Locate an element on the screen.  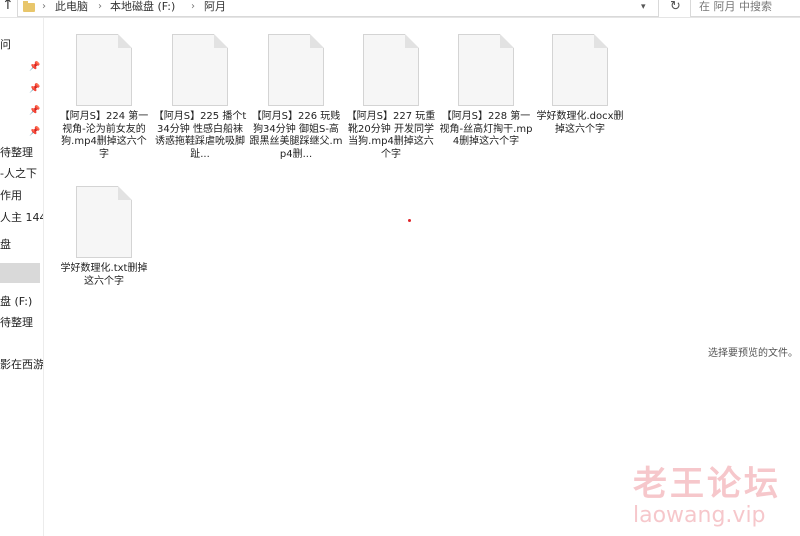
file-name: 【阿月S】228 第一视角-丝高灯掏干.mp4删掉这六个字 is located at coordinates (486, 129).